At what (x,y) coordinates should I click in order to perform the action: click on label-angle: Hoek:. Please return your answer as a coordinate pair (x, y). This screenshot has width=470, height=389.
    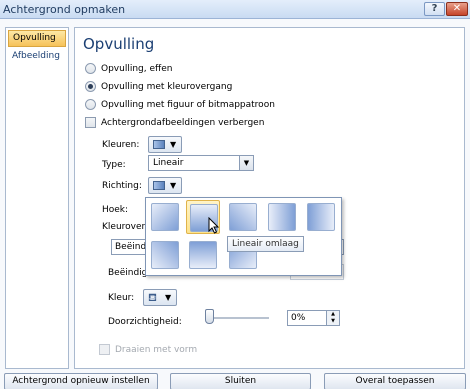
    Looking at the image, I should click on (115, 210).